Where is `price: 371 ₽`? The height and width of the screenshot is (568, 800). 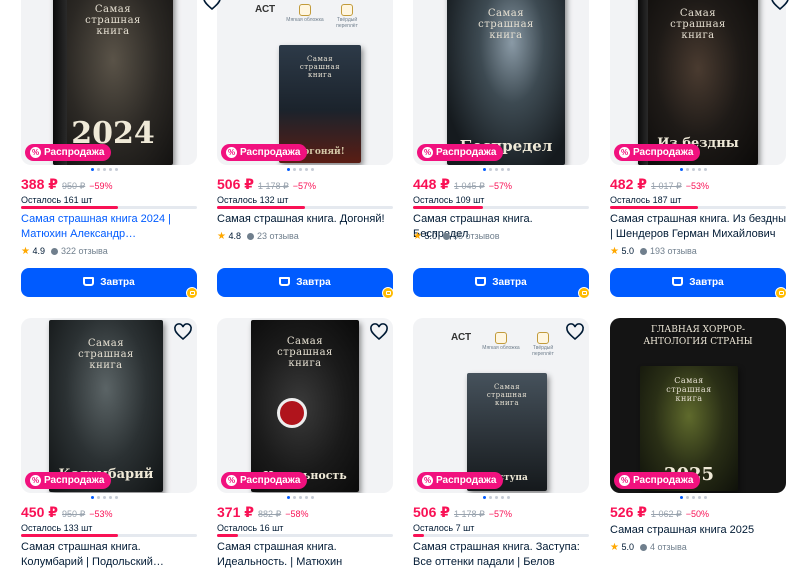
price: 371 ₽ is located at coordinates (235, 512).